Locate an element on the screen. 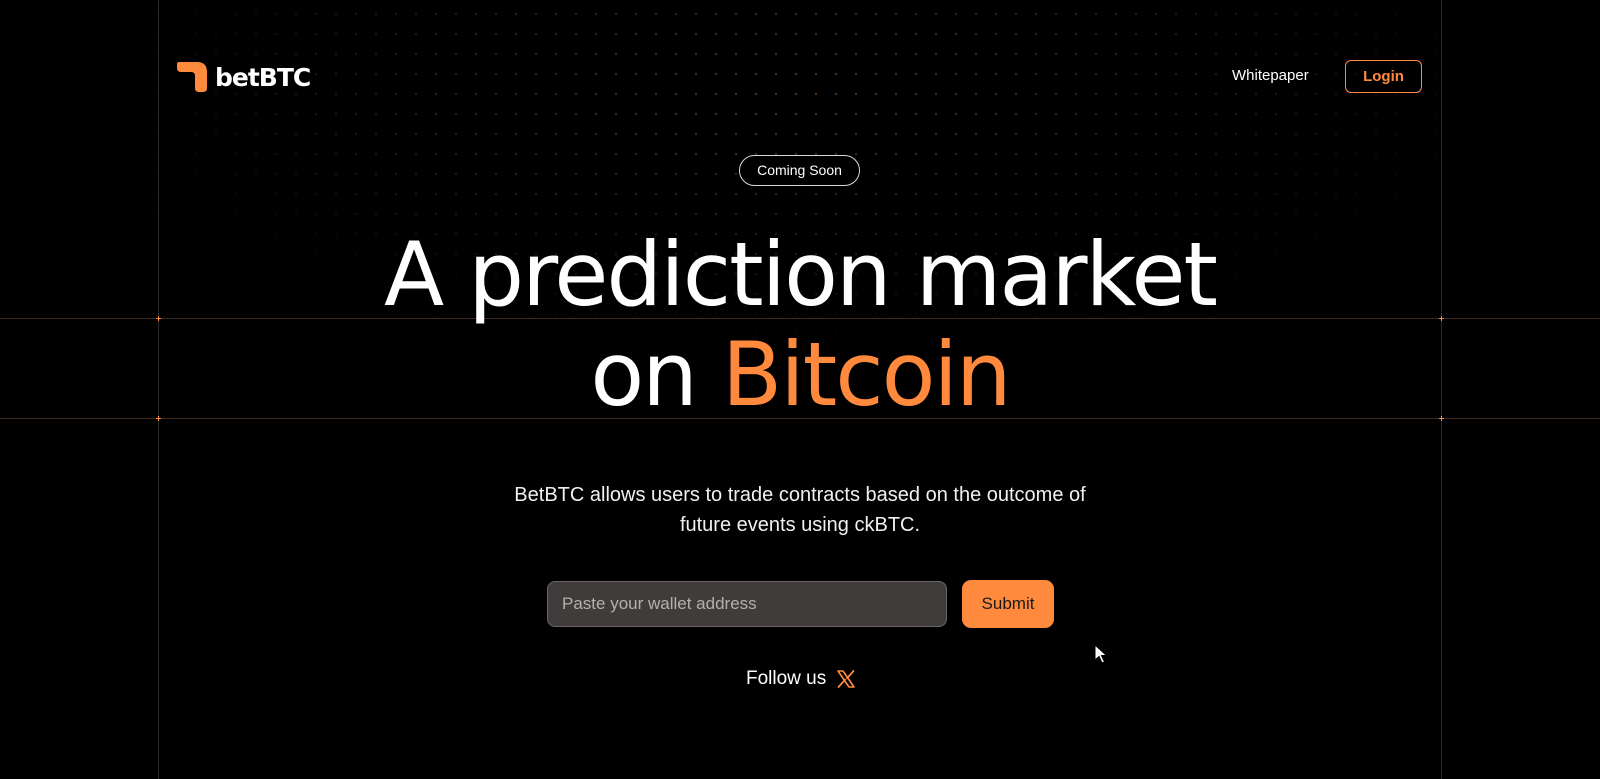  hero-title-accent: Bitcoin is located at coordinates (866, 374).